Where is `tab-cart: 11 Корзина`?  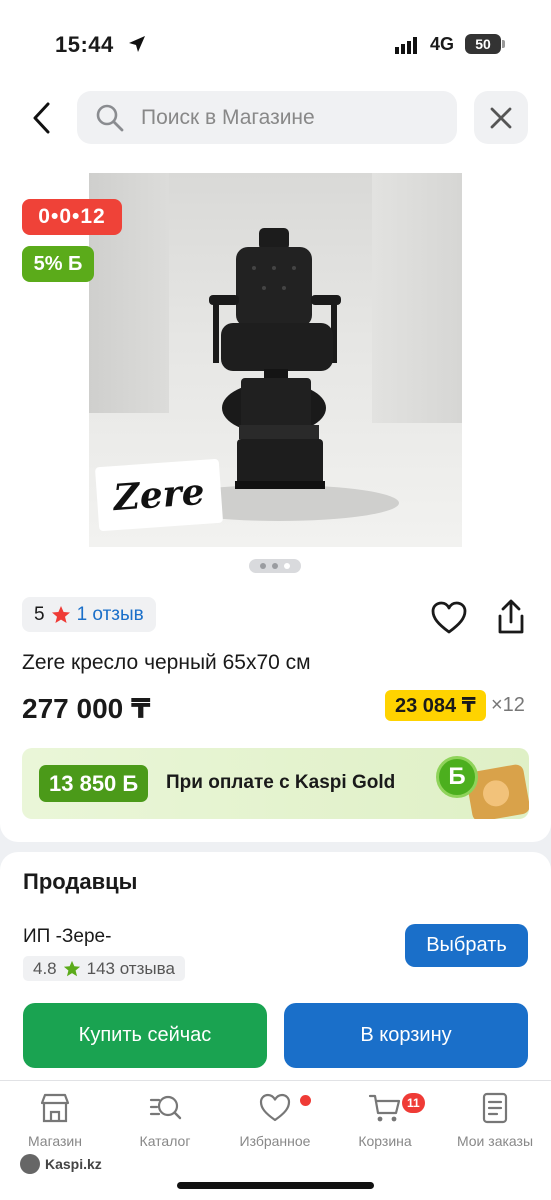
tab-cart: 11 Корзина is located at coordinates (385, 1120).